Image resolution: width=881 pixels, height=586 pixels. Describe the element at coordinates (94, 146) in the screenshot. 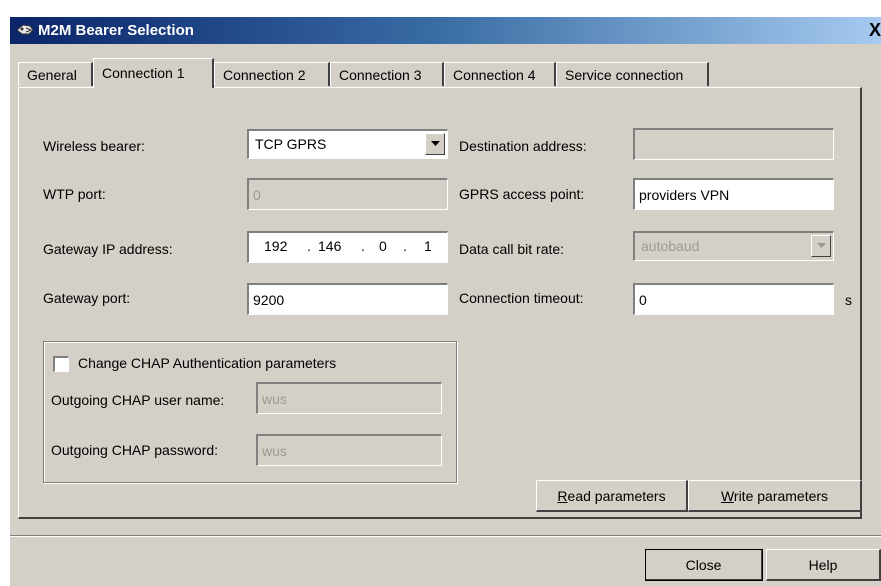

I see `wireless-bearer-label: Wireless bearer:` at that location.